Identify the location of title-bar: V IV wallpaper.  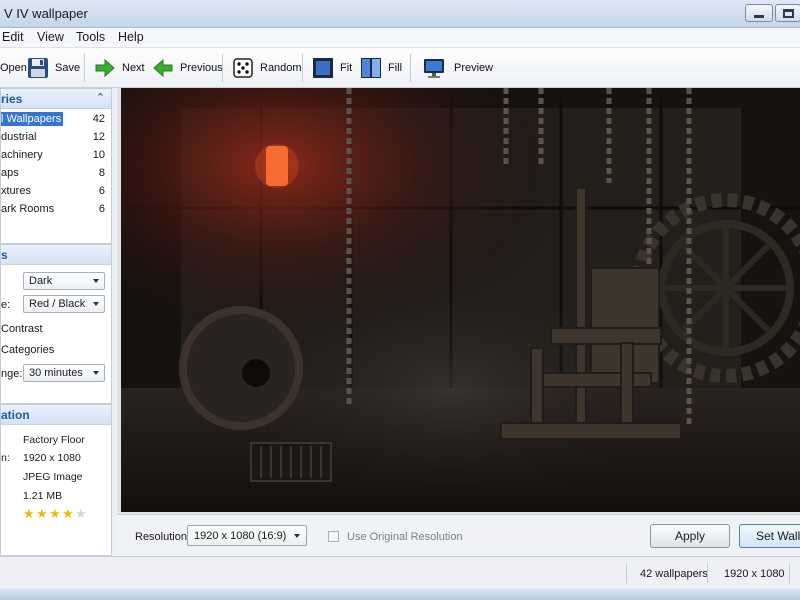
(400, 14).